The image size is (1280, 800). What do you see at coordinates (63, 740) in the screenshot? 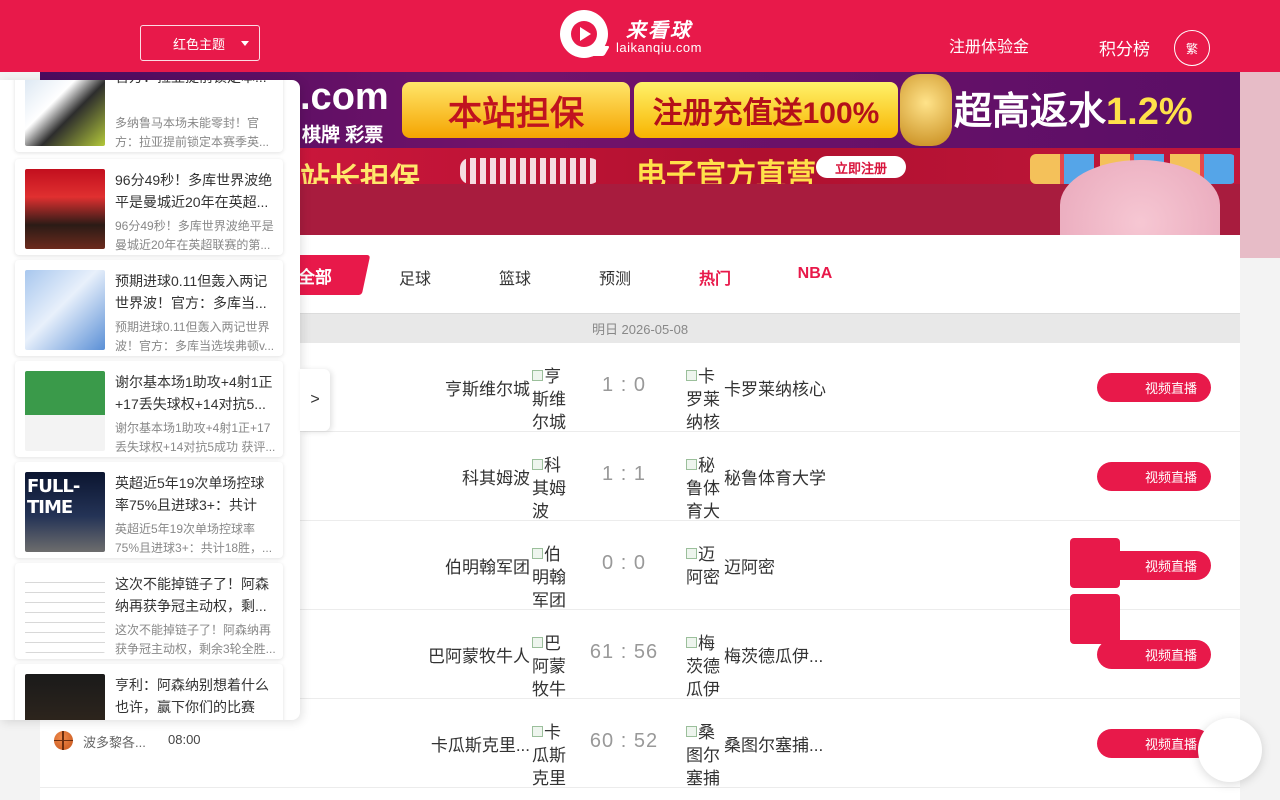
I see `basketball-icon` at bounding box center [63, 740].